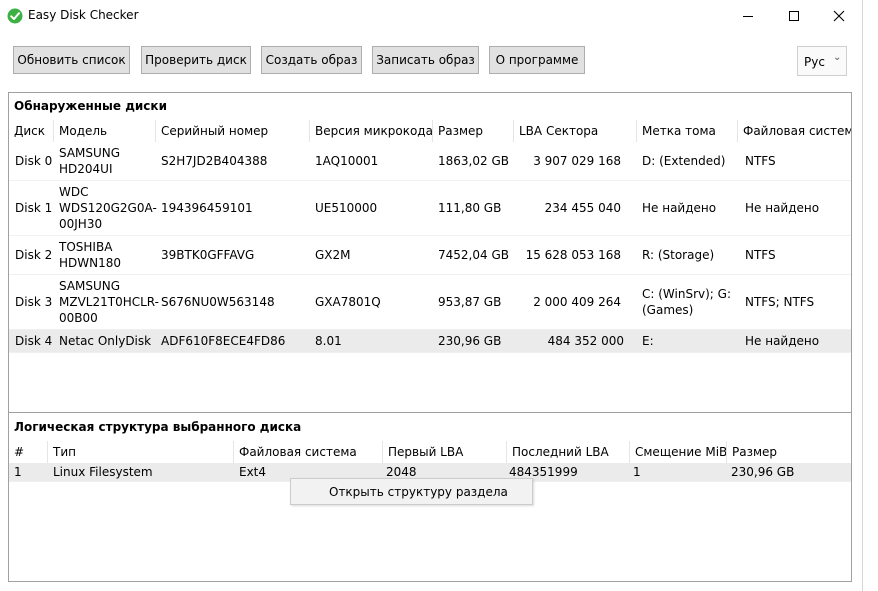 The width and height of the screenshot is (878, 591). I want to click on section-divider, so click(430, 412).